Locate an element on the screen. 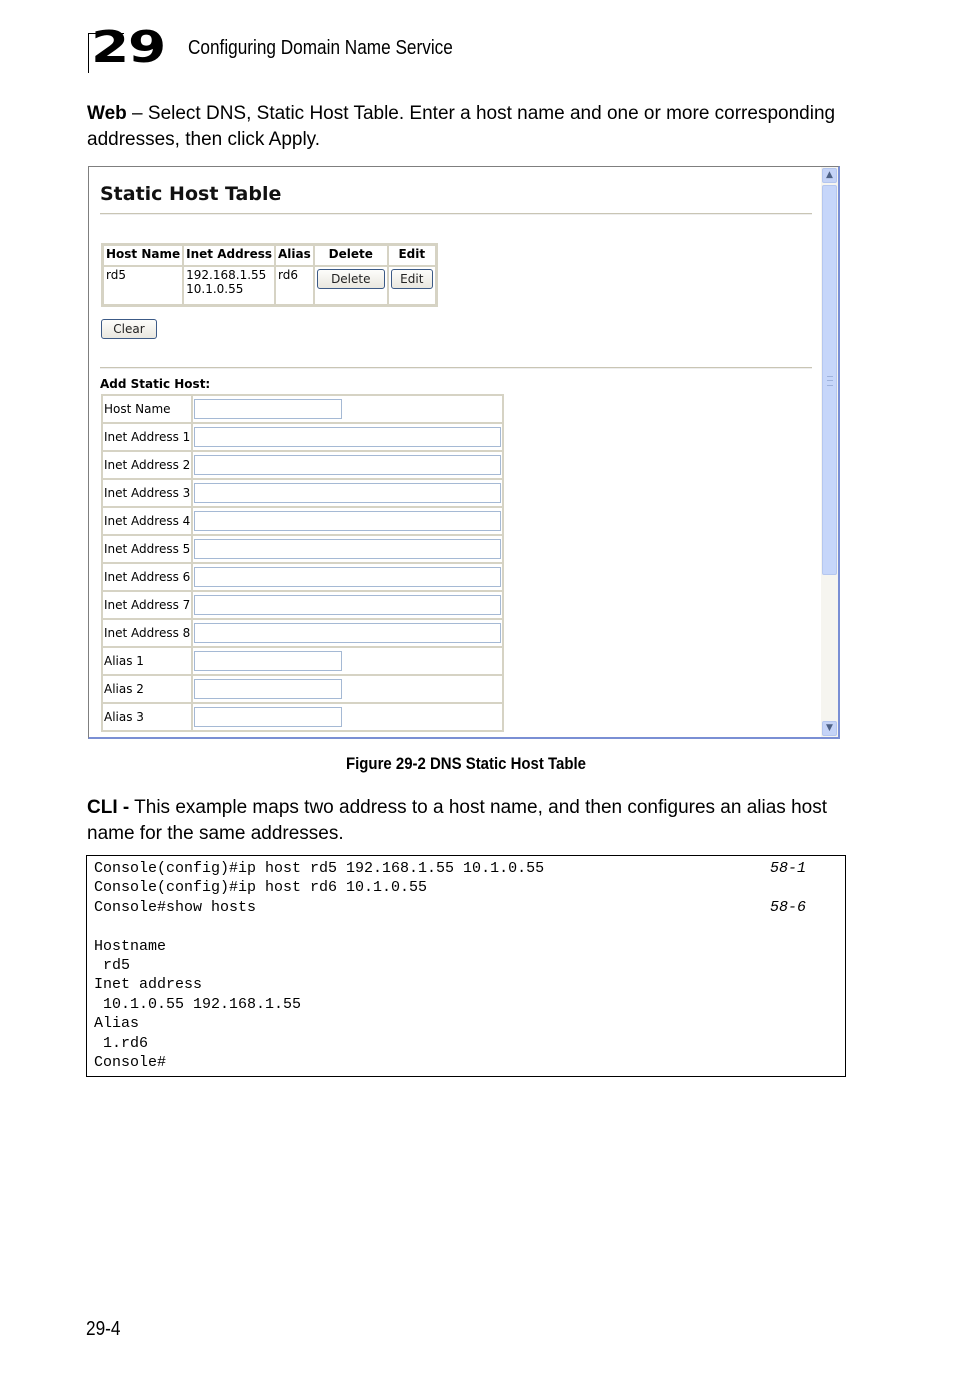 The width and height of the screenshot is (954, 1388). form-row-inet-address-8: Inet Address 8 is located at coordinates (303, 633).